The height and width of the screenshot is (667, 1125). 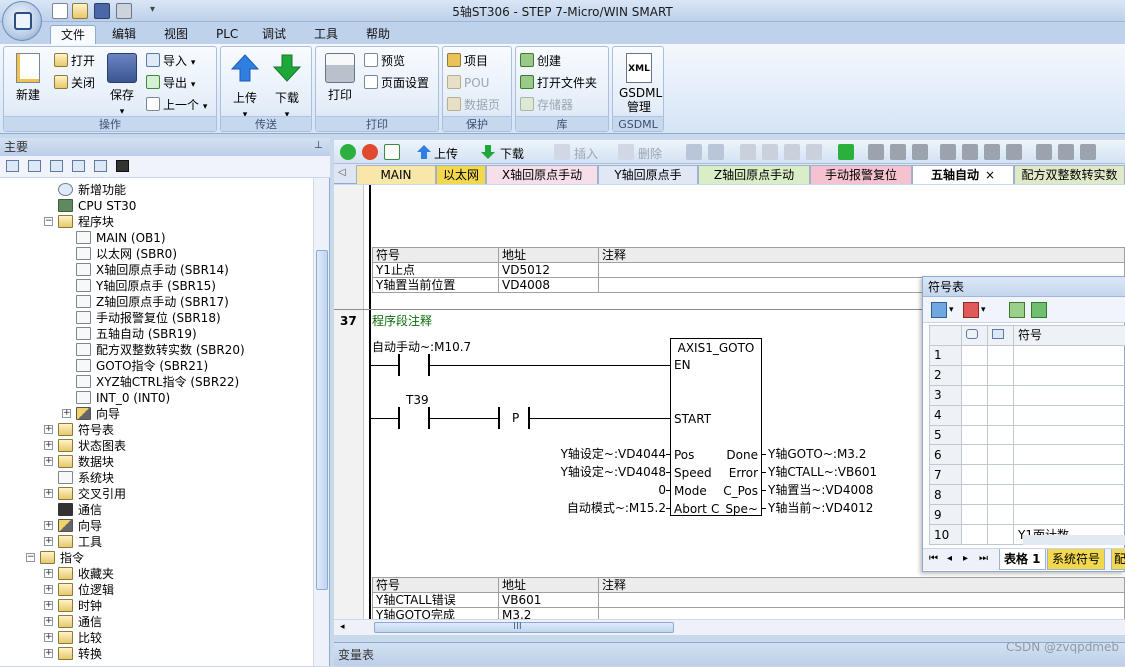 What do you see at coordinates (370, 152) in the screenshot?
I see `stop-icon` at bounding box center [370, 152].